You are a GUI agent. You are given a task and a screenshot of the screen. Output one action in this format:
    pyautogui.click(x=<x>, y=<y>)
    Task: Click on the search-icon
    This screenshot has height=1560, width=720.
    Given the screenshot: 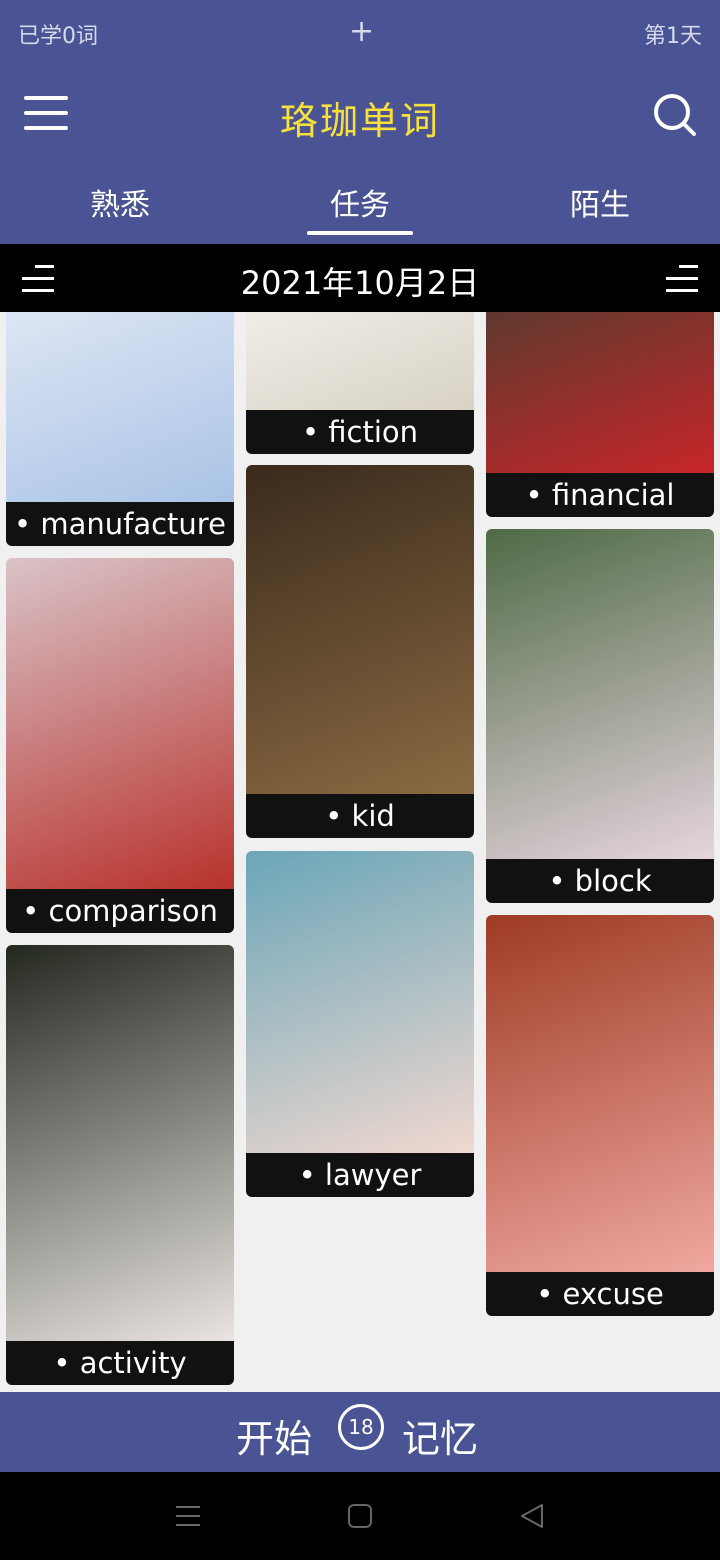 What is the action you would take?
    pyautogui.click(x=675, y=115)
    